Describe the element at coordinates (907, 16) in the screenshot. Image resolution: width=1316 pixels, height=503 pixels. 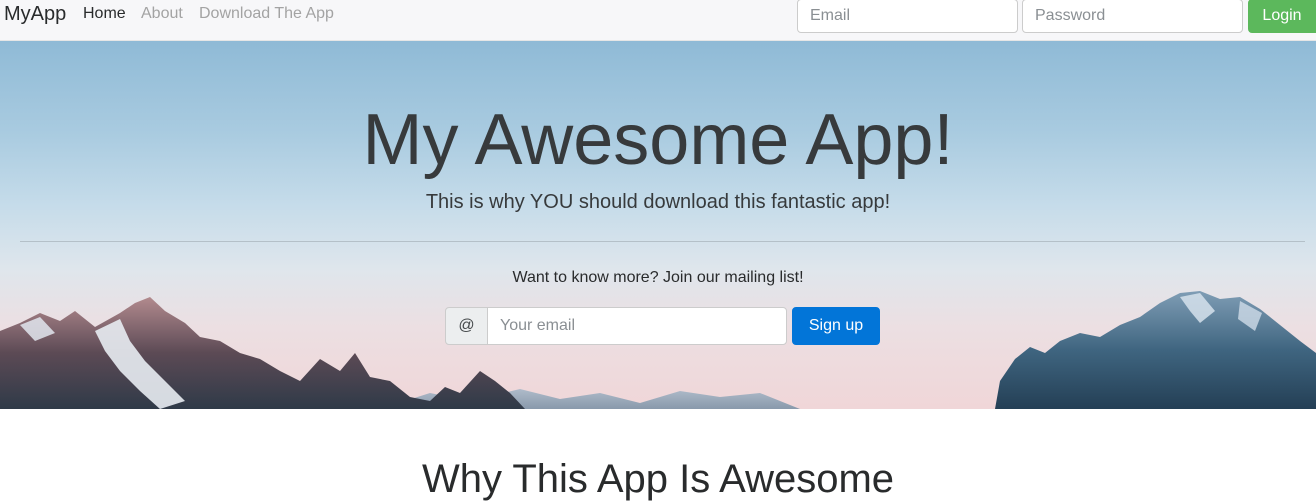
I see `login-email-input` at that location.